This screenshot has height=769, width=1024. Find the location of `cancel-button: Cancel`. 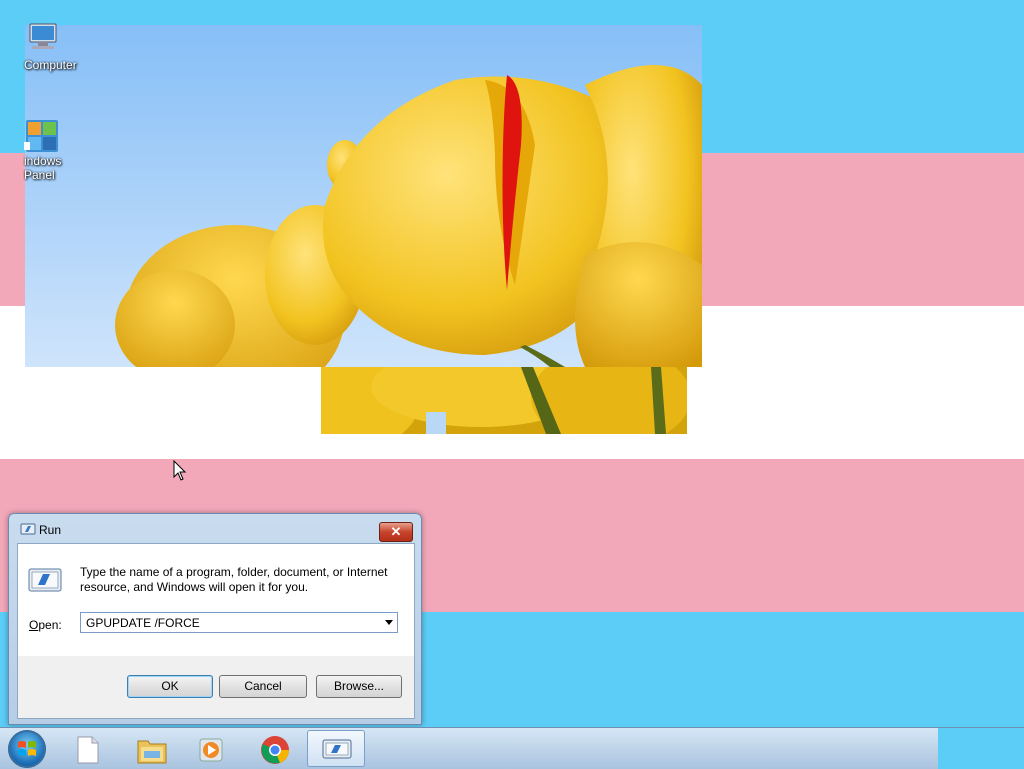

cancel-button: Cancel is located at coordinates (263, 686).